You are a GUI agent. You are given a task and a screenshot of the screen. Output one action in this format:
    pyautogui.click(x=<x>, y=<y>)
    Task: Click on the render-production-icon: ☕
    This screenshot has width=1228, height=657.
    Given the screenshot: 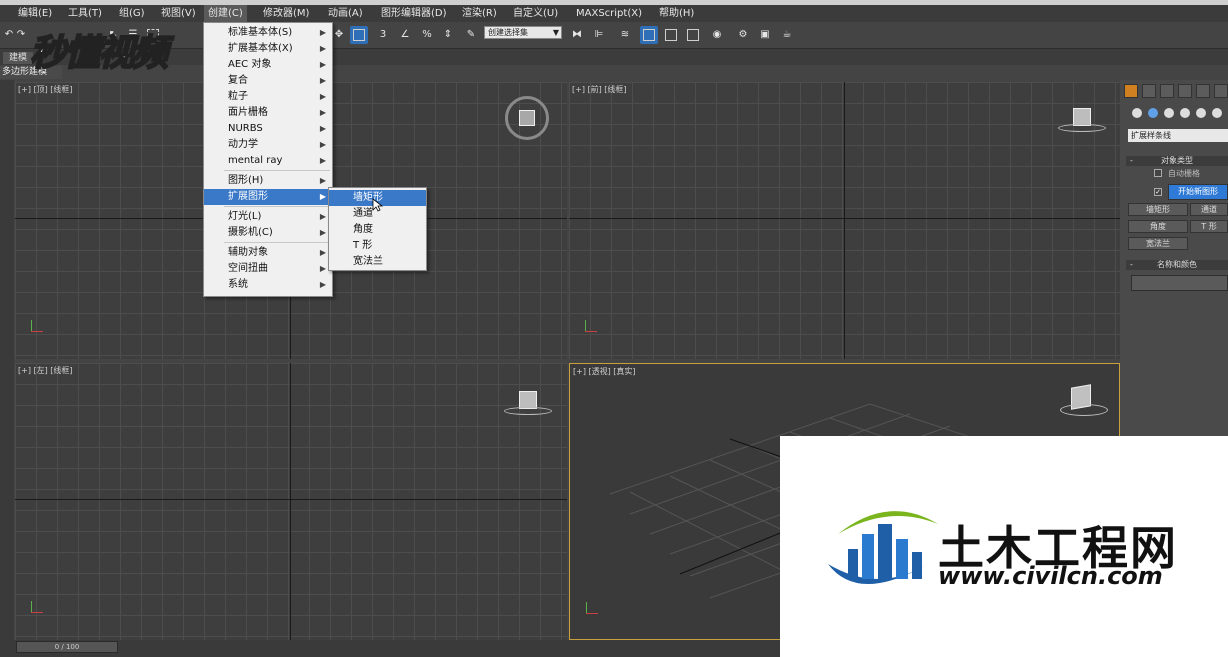 What is the action you would take?
    pyautogui.click(x=787, y=35)
    